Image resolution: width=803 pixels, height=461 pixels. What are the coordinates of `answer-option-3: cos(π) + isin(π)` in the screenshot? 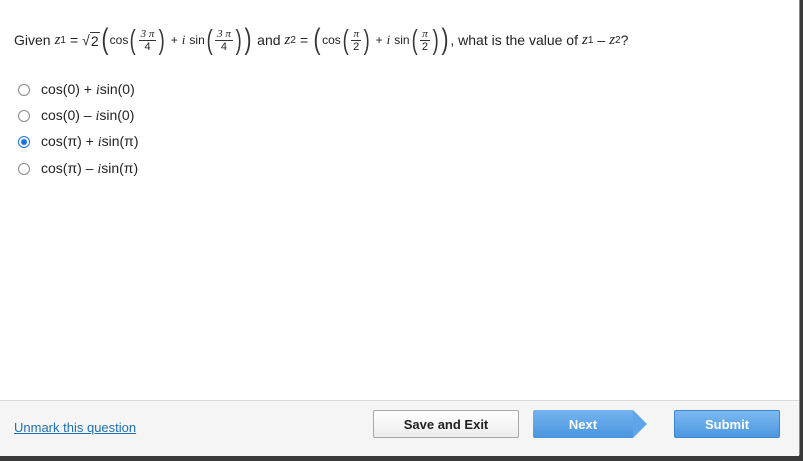 It's located at (78, 142).